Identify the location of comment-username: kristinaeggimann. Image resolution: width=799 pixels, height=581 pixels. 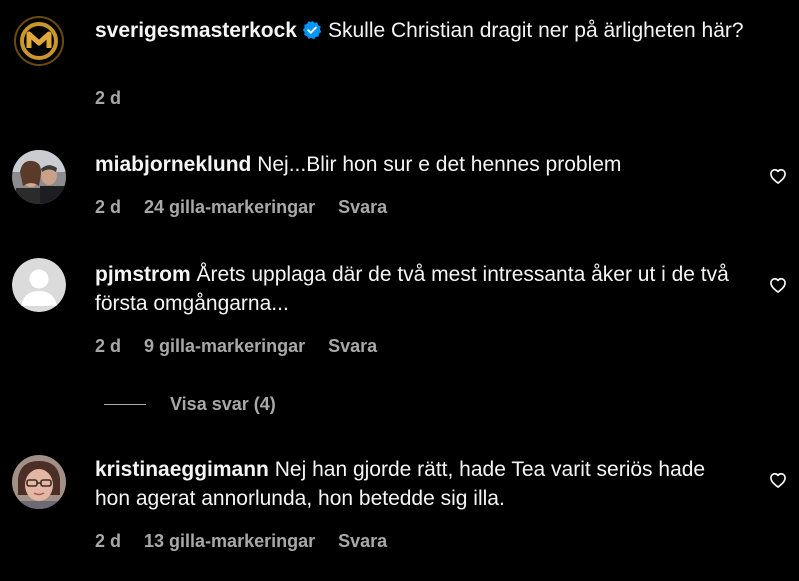
(182, 469).